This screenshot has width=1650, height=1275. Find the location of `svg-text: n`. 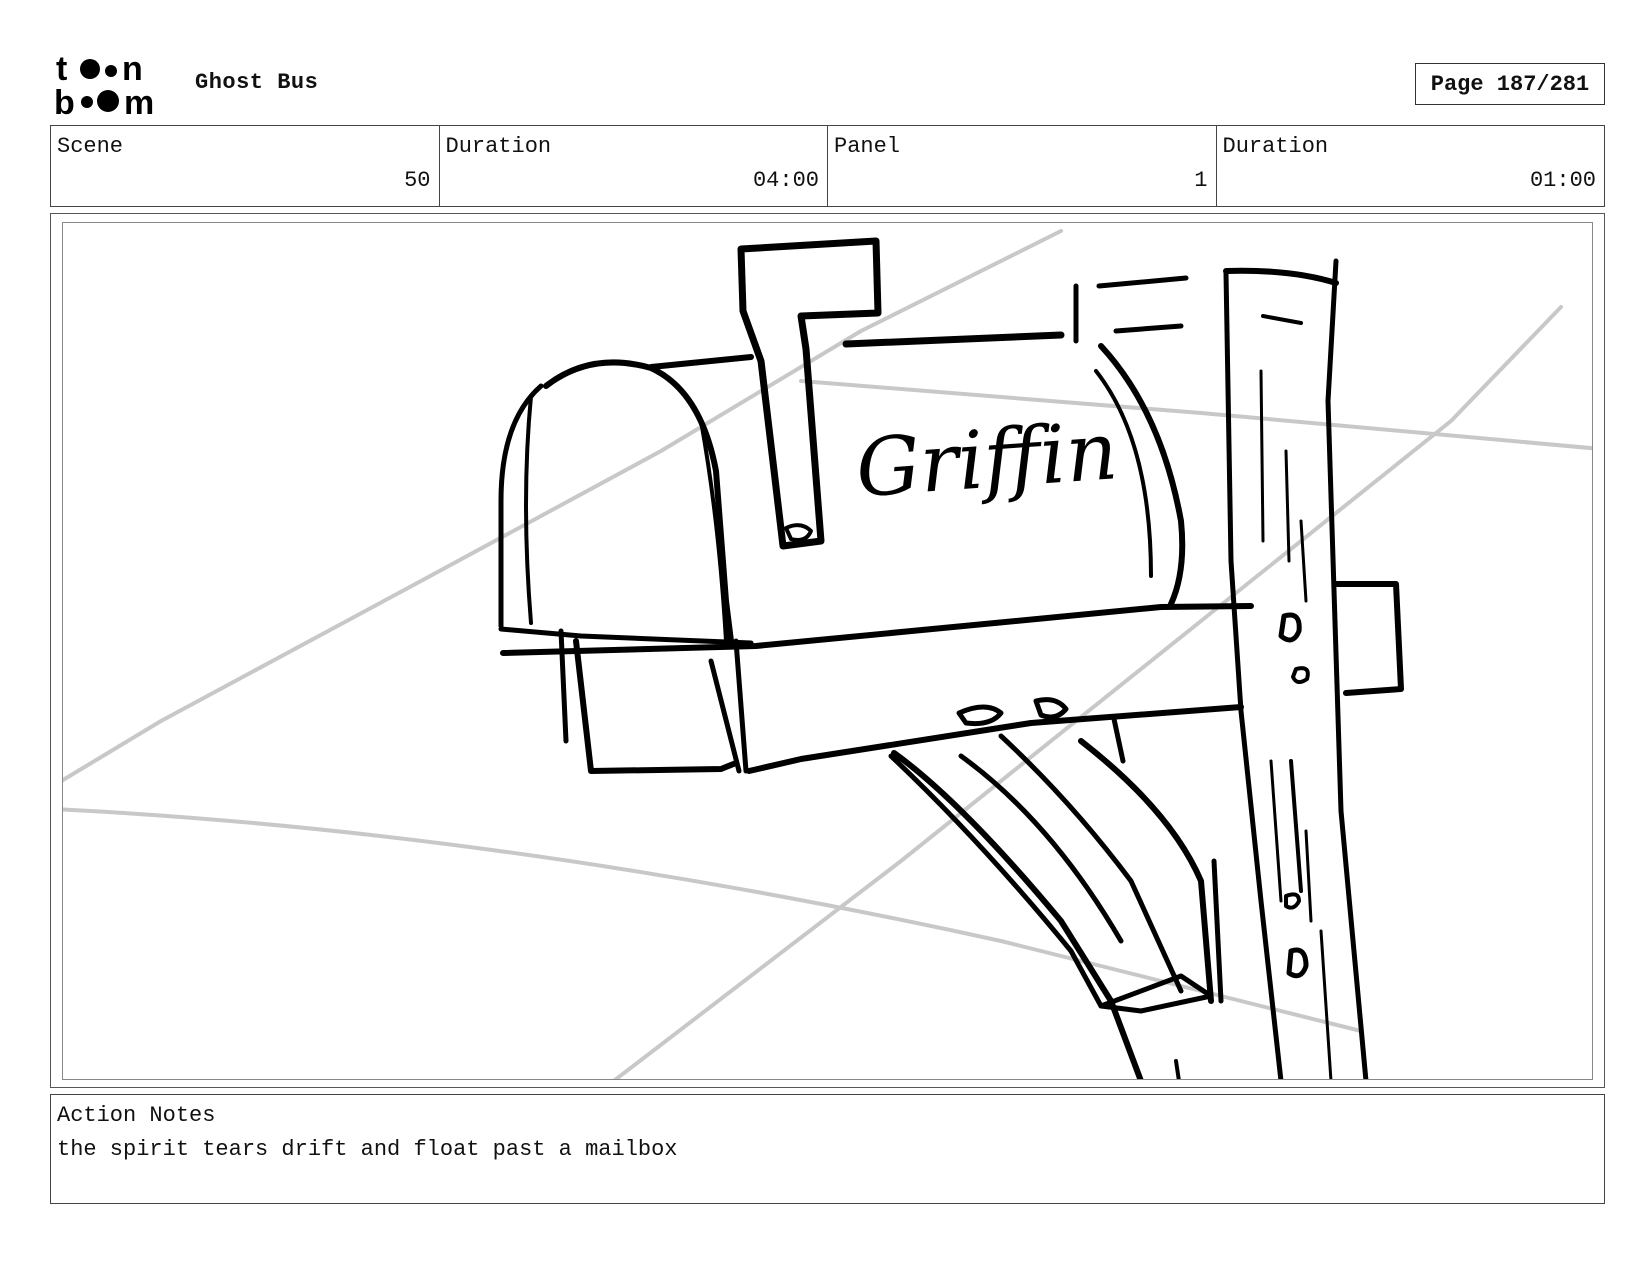

svg-text: n is located at coordinates (132, 70).